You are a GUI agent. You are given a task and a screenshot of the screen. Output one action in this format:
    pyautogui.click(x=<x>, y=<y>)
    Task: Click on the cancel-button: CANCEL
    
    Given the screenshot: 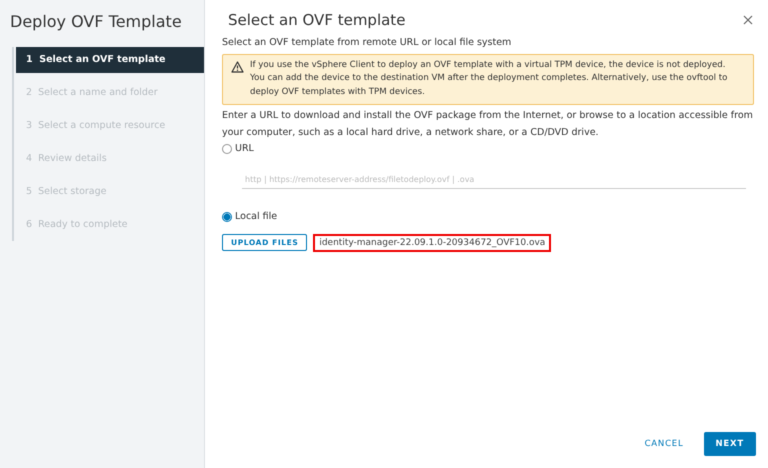 What is the action you would take?
    pyautogui.click(x=664, y=444)
    